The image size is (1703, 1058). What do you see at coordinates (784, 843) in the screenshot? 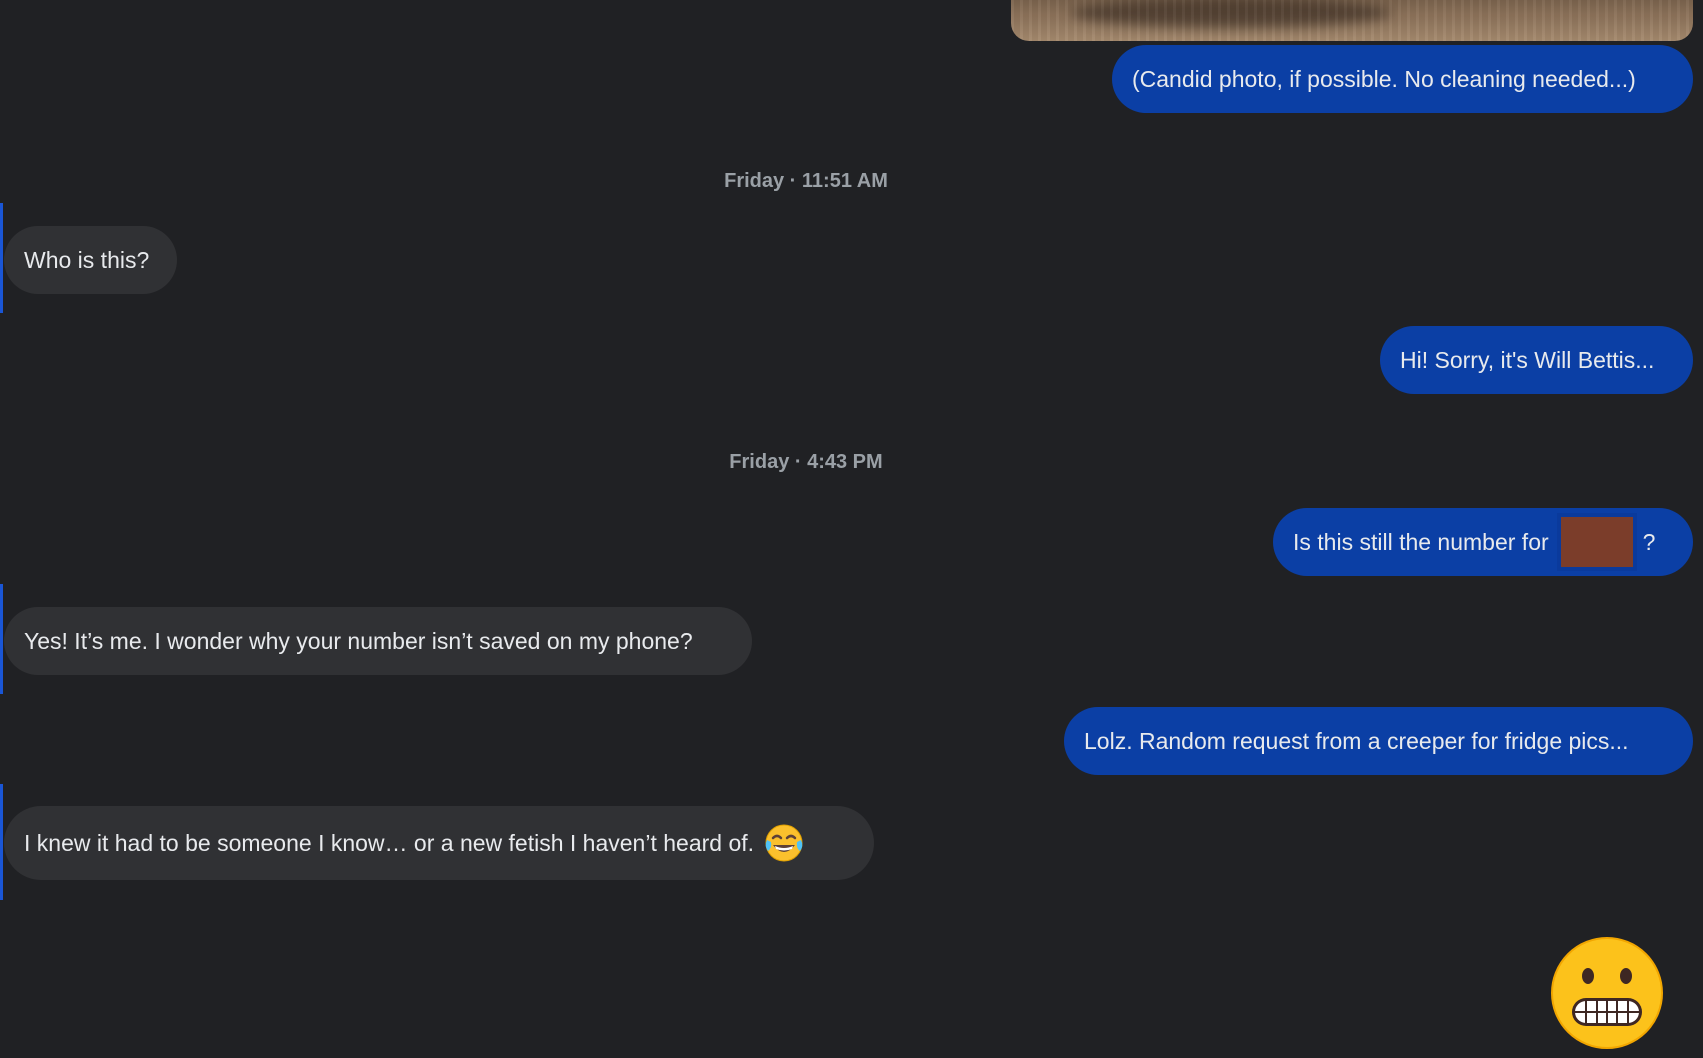
I see `face-with-tears-of-joy-icon` at bounding box center [784, 843].